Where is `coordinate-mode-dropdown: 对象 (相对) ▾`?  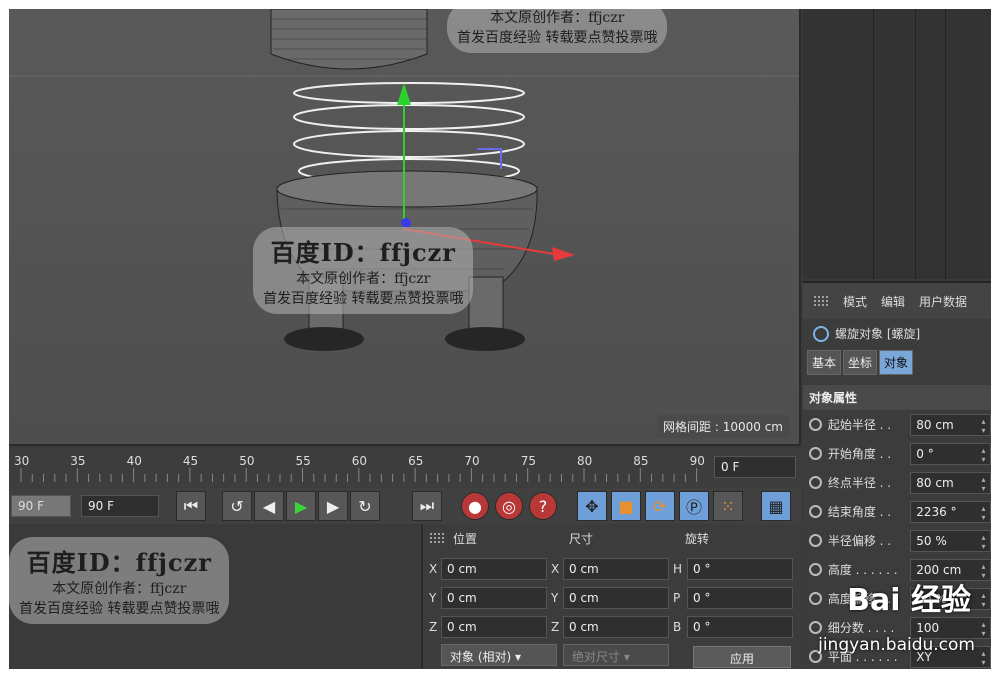 coordinate-mode-dropdown: 对象 (相对) ▾ is located at coordinates (499, 655).